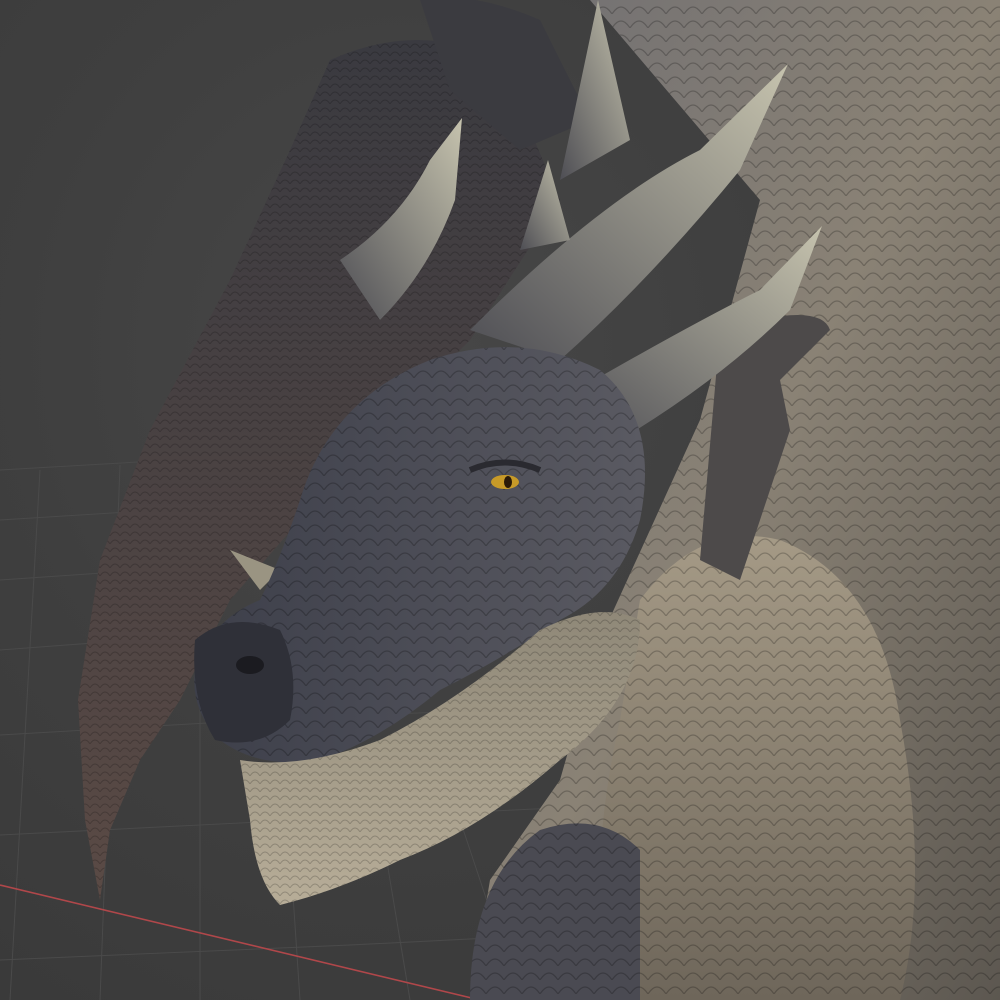 The width and height of the screenshot is (1000, 1000). I want to click on dragon-snout, so click(244, 682).